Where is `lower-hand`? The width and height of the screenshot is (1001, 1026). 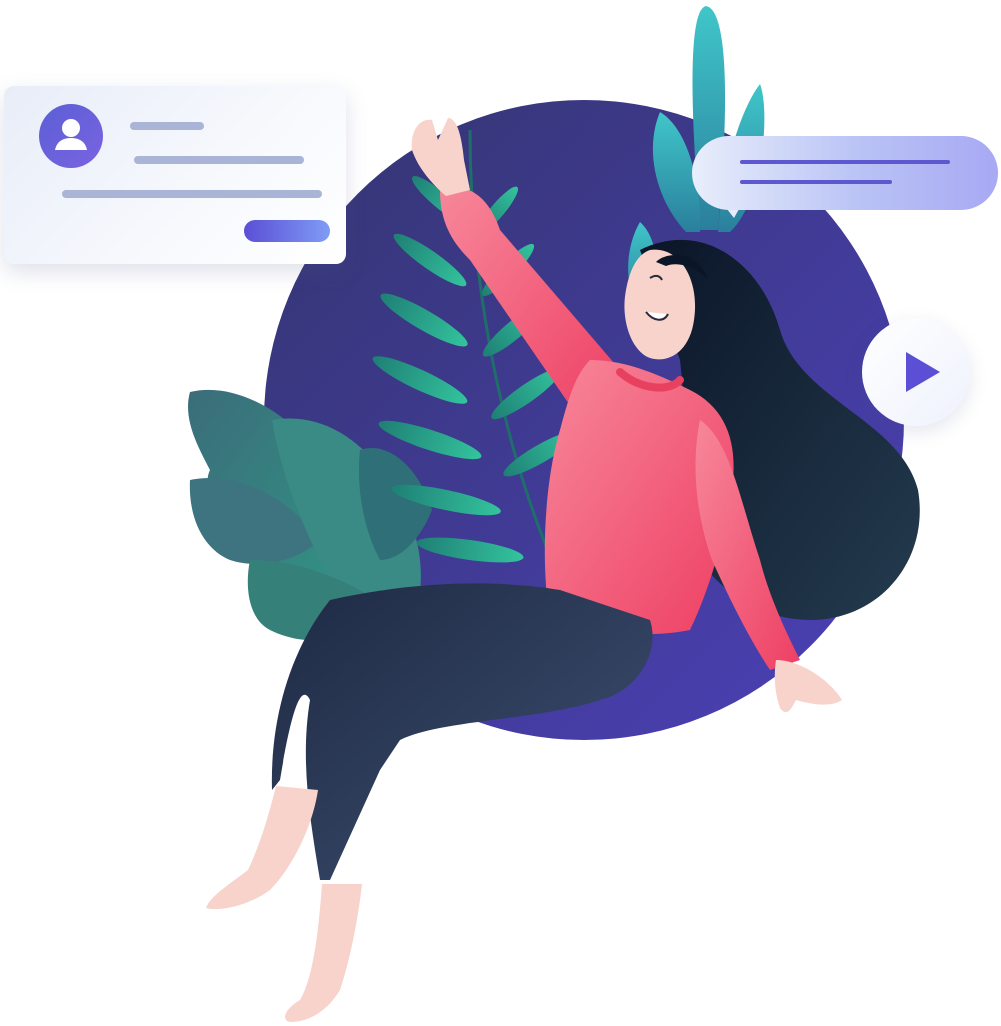
lower-hand is located at coordinates (808, 686).